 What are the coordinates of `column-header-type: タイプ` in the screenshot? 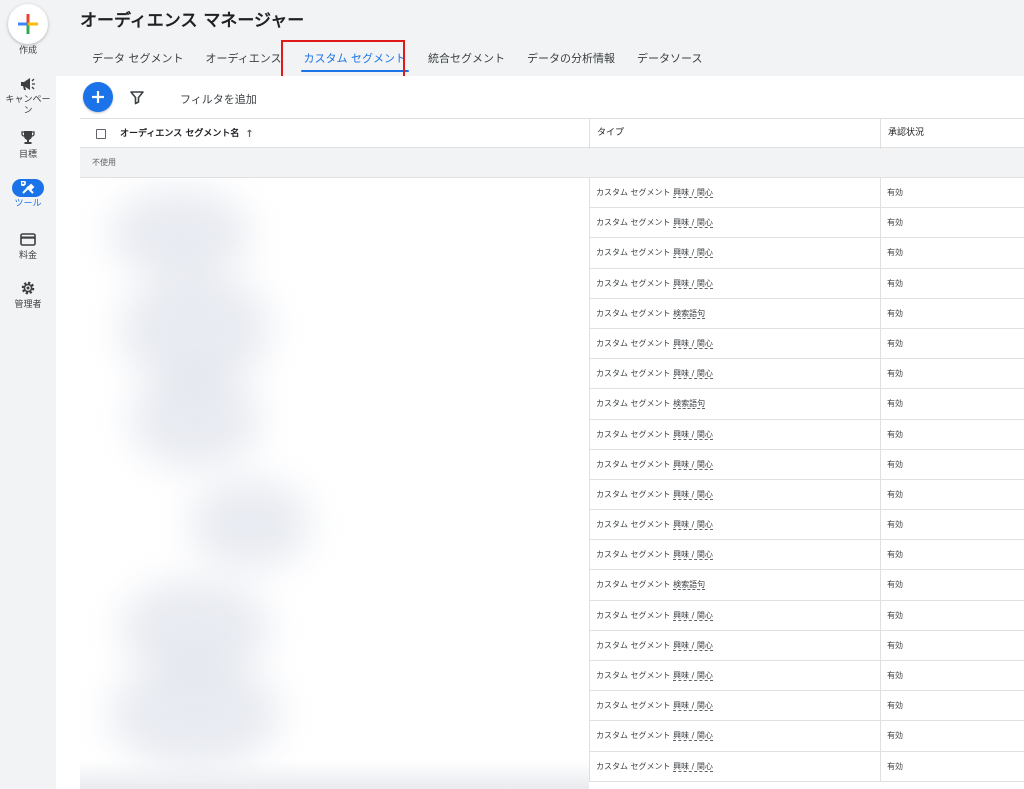 It's located at (734, 134).